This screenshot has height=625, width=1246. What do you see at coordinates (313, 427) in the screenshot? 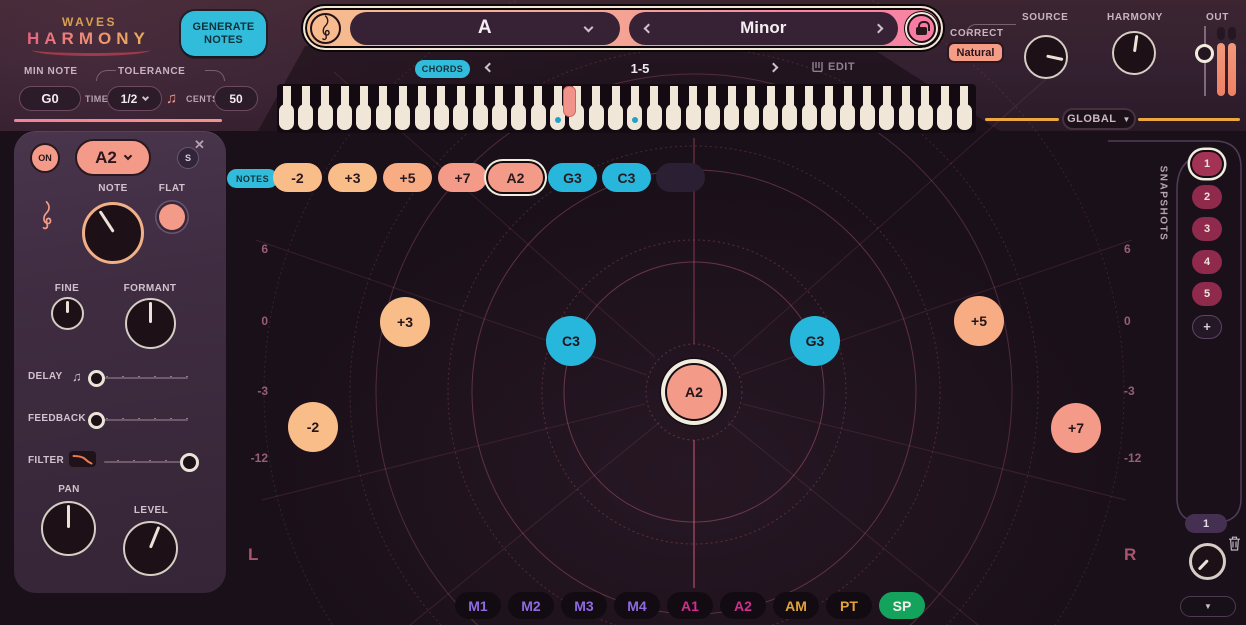
I see `harmony-node--2: -2` at bounding box center [313, 427].